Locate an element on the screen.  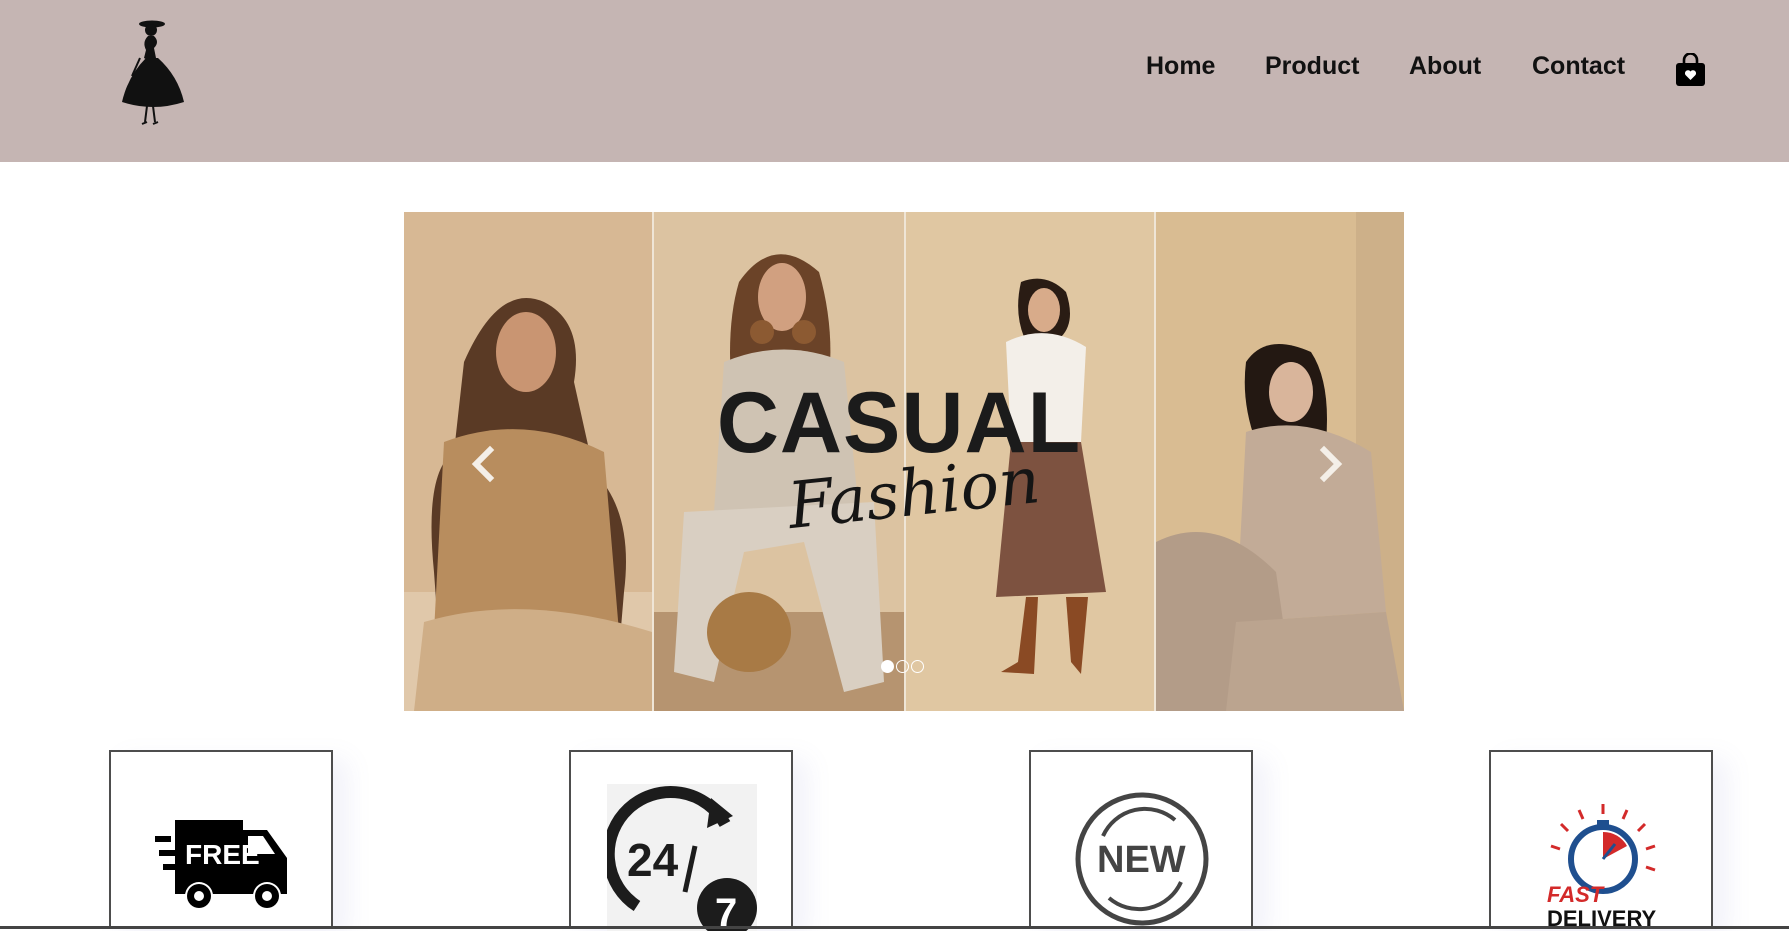
nav-about-link: About is located at coordinates (1445, 66).